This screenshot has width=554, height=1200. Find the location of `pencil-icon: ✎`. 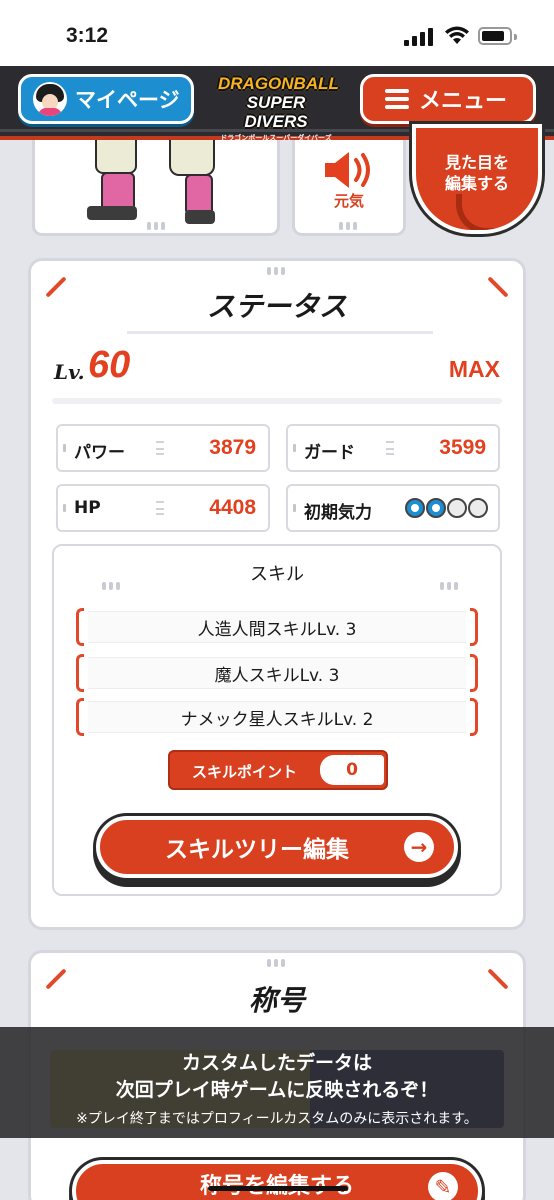

pencil-icon: ✎ is located at coordinates (443, 1186).